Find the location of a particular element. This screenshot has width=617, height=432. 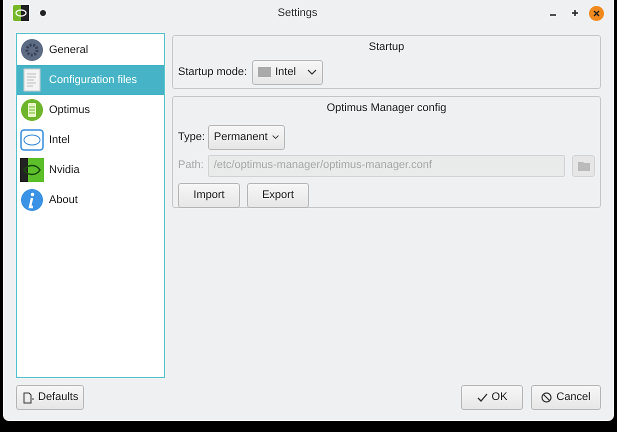

field-label: Path: is located at coordinates (191, 166).